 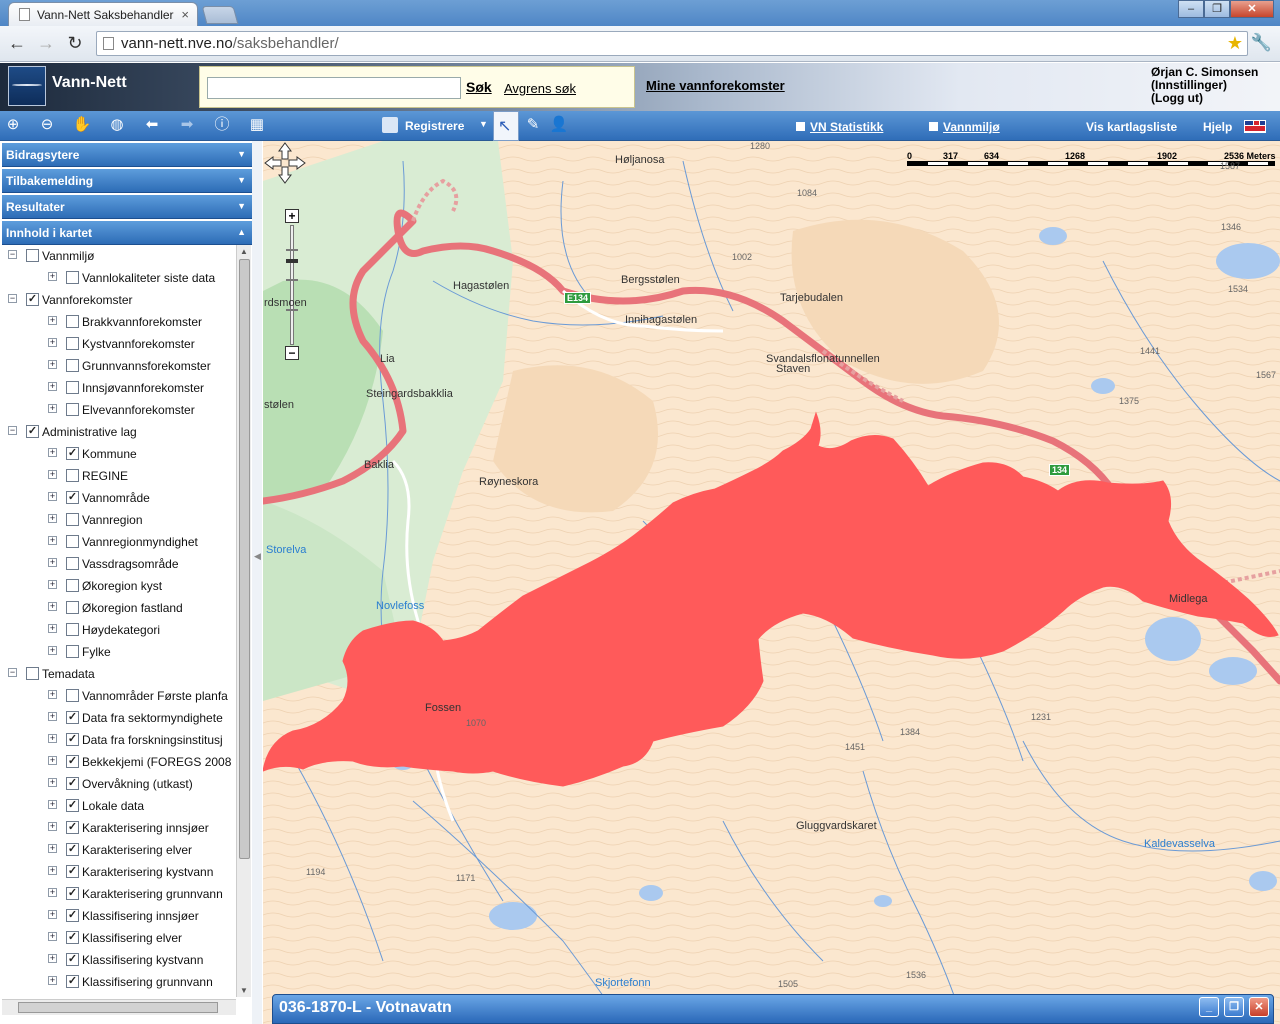 I want to click on section-map-contents: Innhold i kartet ▲, so click(x=127, y=233).